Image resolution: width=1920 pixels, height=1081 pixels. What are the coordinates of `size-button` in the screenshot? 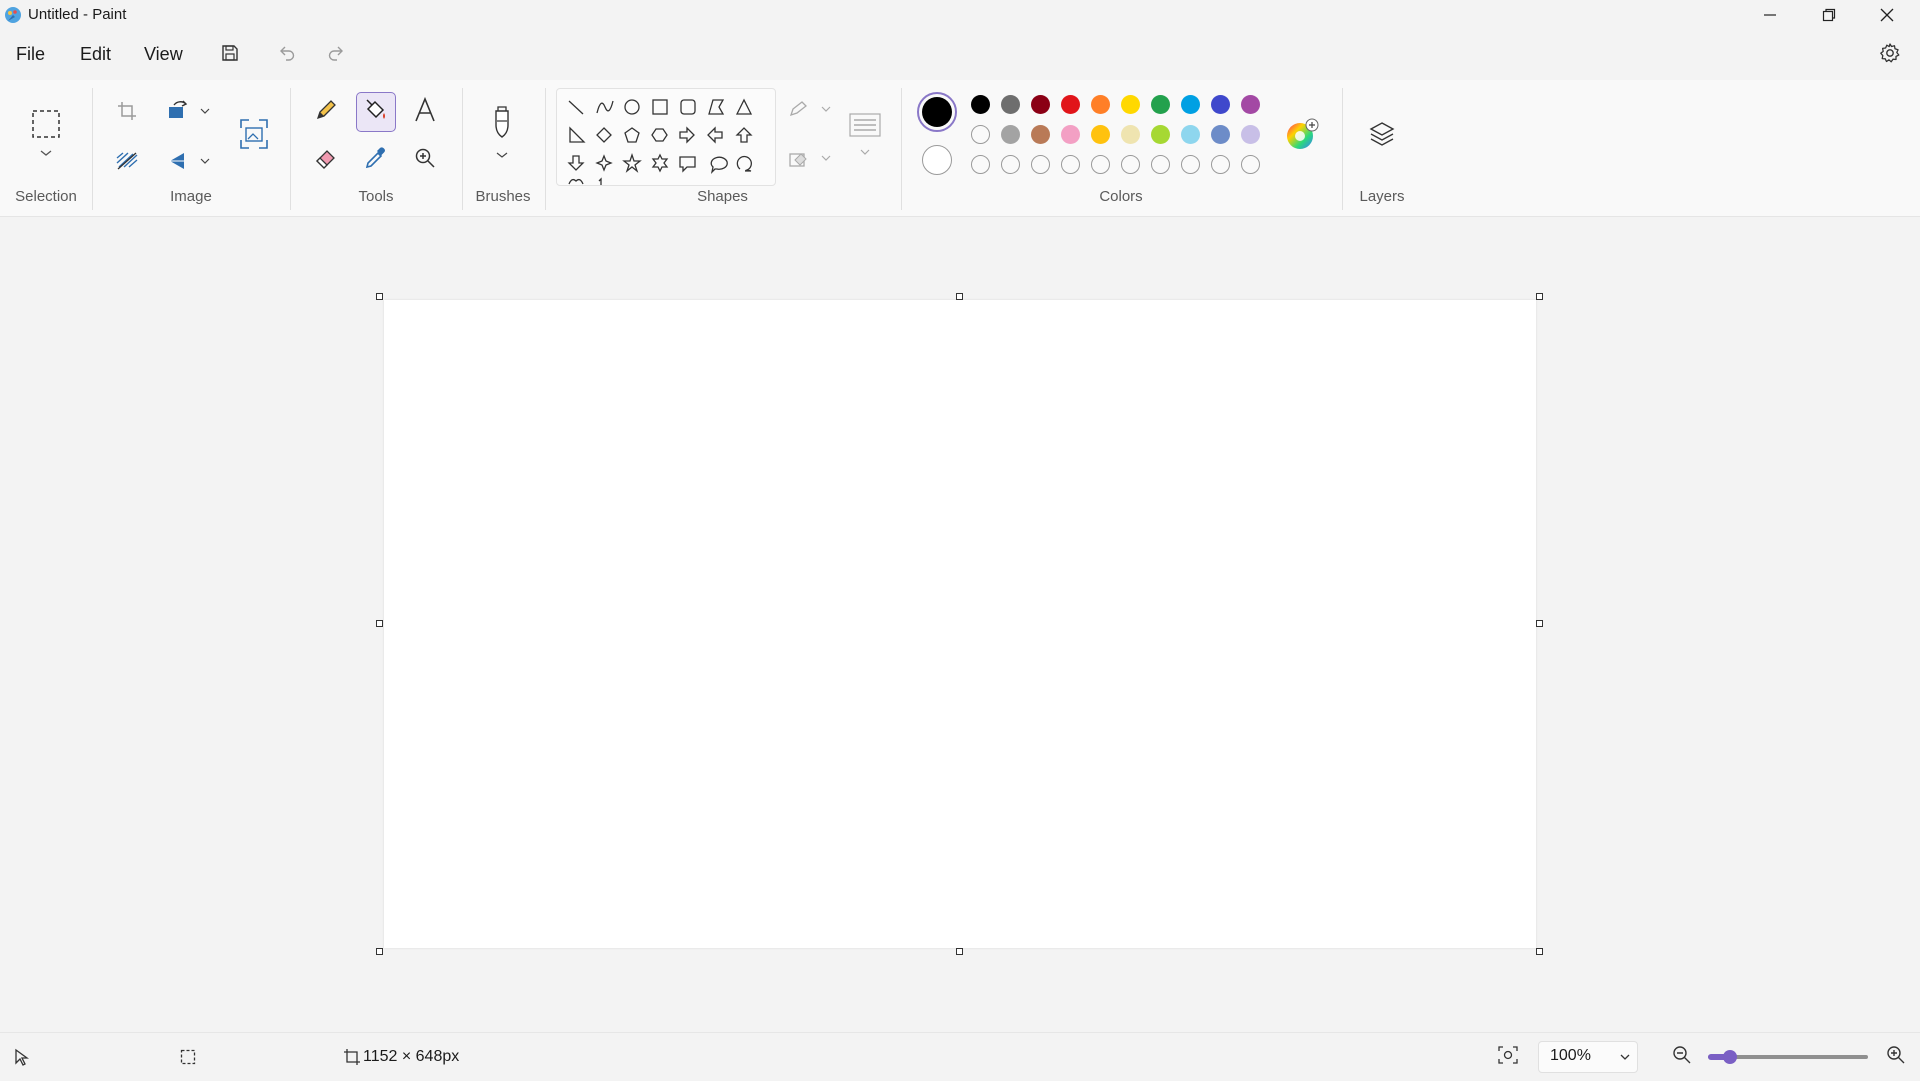 It's located at (865, 136).